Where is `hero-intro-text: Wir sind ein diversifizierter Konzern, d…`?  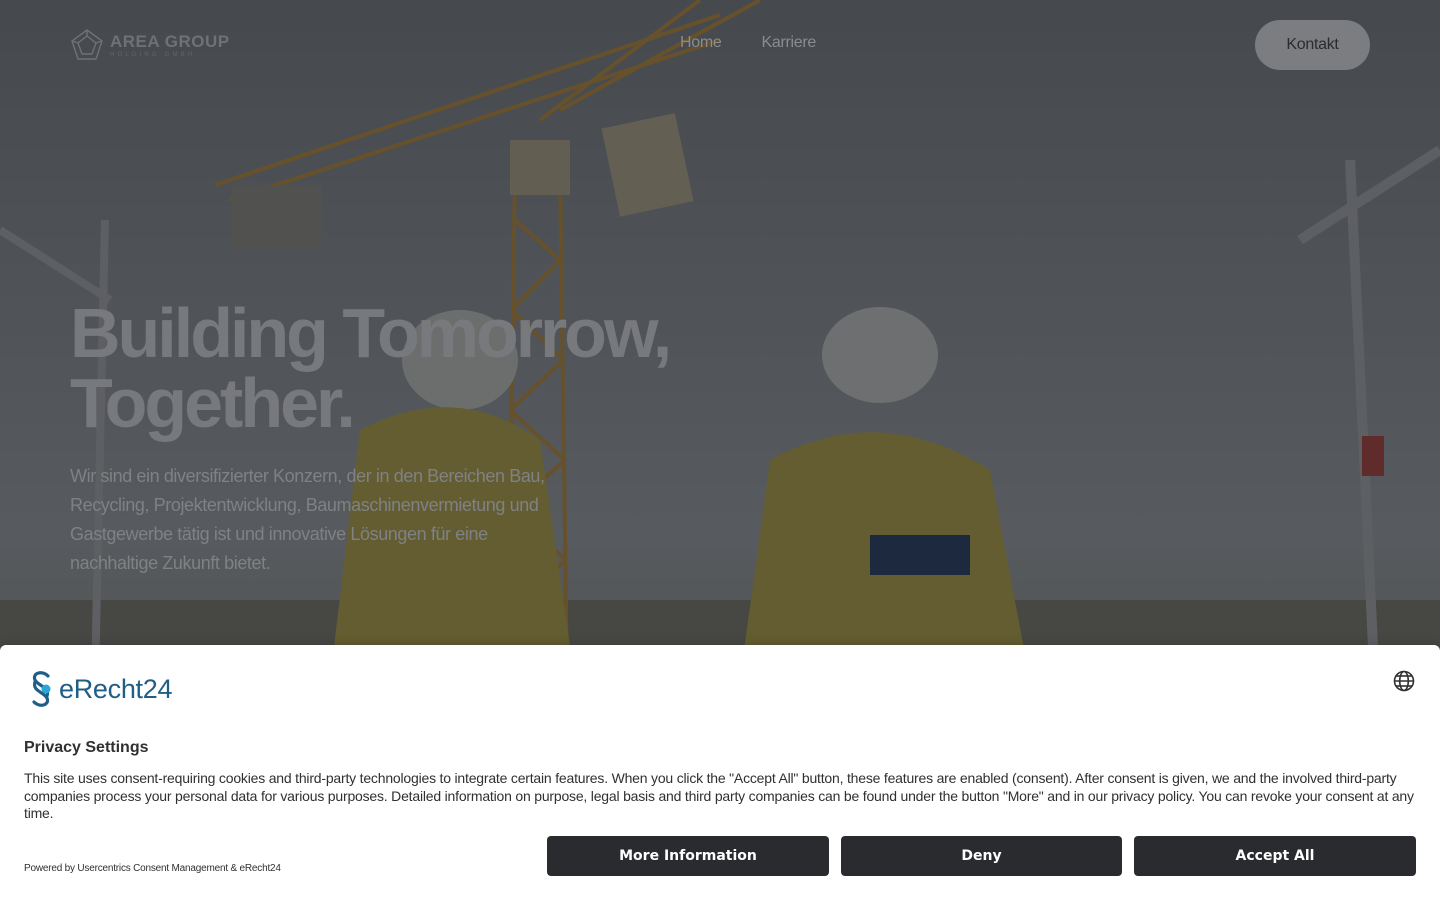 hero-intro-text: Wir sind ein diversifizierter Konzern, d… is located at coordinates (307, 519).